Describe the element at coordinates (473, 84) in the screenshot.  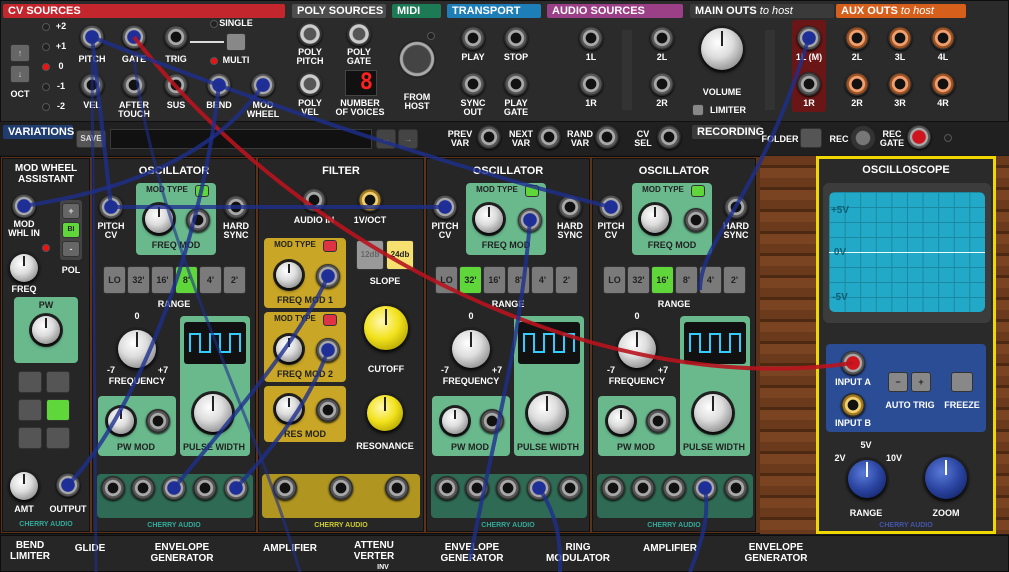
I see `sync-out-jack` at that location.